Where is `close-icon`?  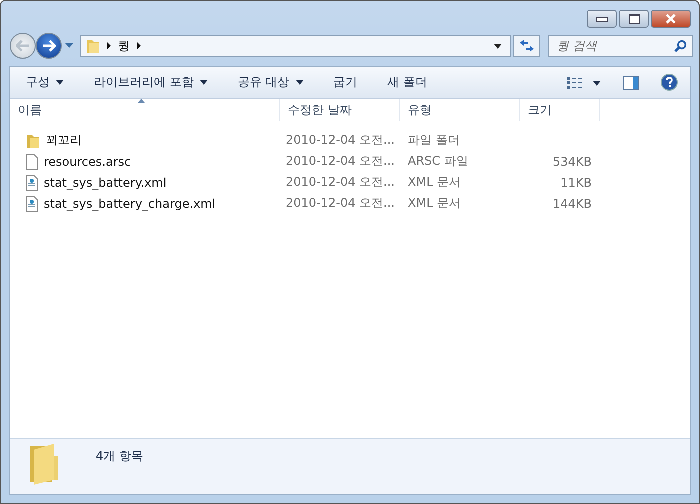
close-icon is located at coordinates (671, 19).